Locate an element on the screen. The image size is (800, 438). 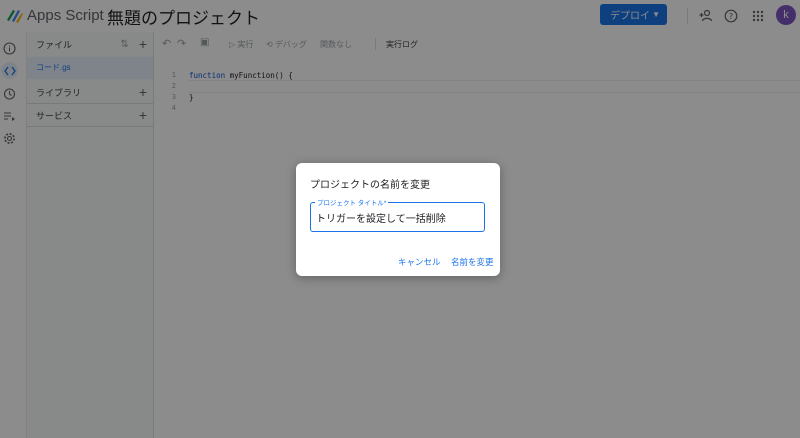
cancel-button: キャンセル is located at coordinates (419, 262).